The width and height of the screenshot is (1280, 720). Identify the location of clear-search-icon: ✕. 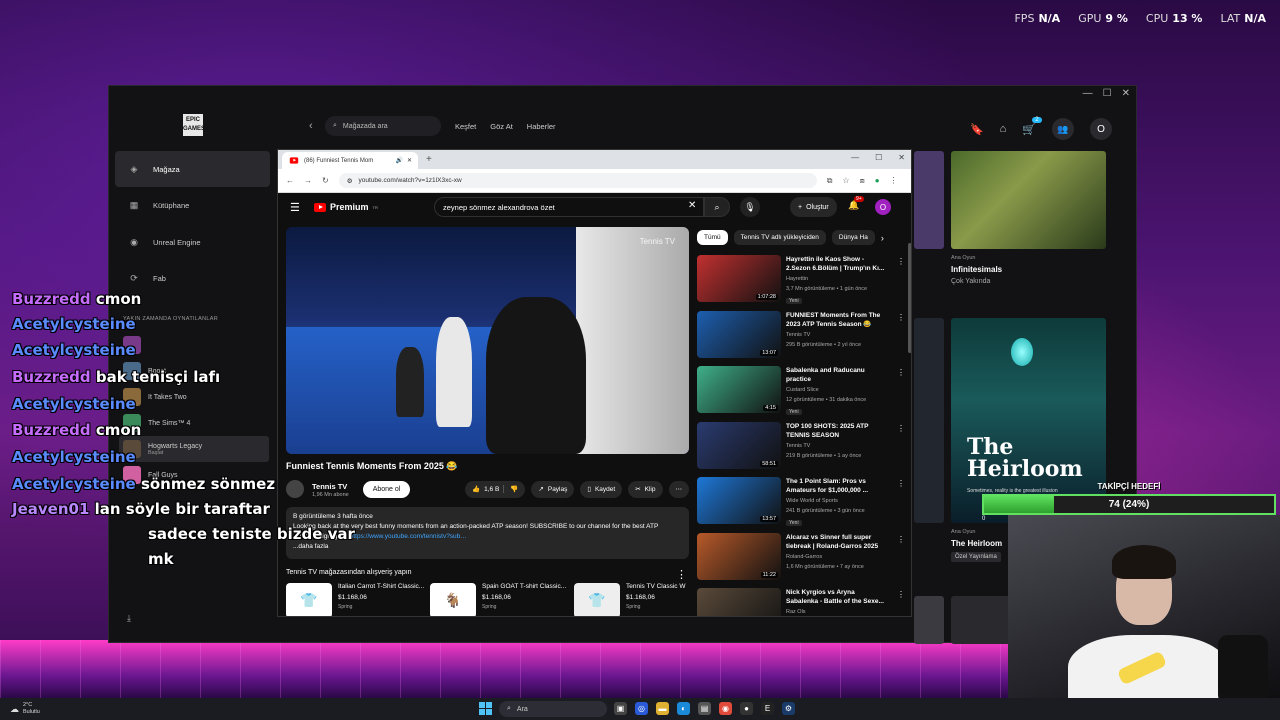
(692, 205).